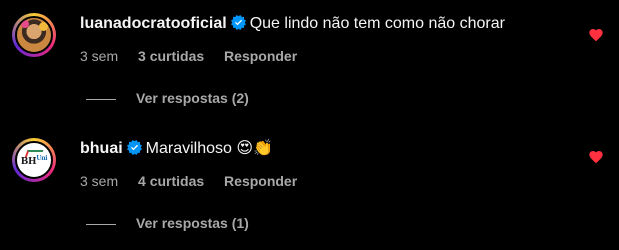 The image size is (619, 250). I want to click on view-replies-button: Ver respostas (2), so click(167, 98).